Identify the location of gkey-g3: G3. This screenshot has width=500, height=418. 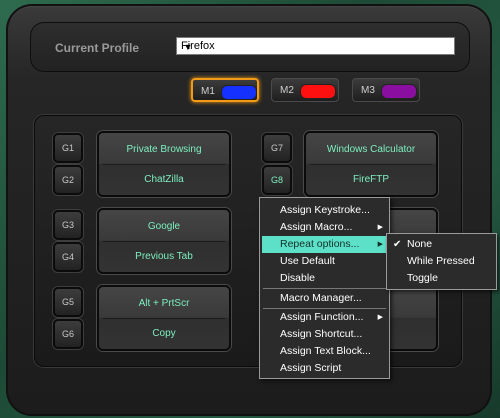
(68, 225).